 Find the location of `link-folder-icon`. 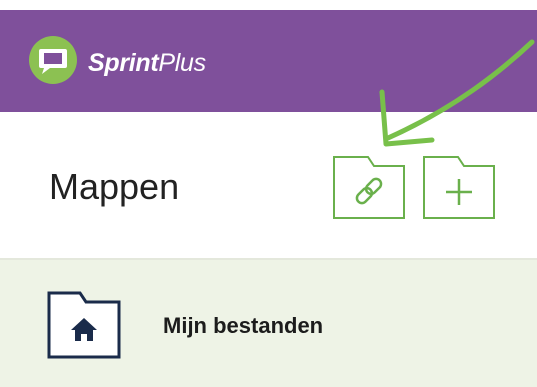

link-folder-icon is located at coordinates (369, 187).